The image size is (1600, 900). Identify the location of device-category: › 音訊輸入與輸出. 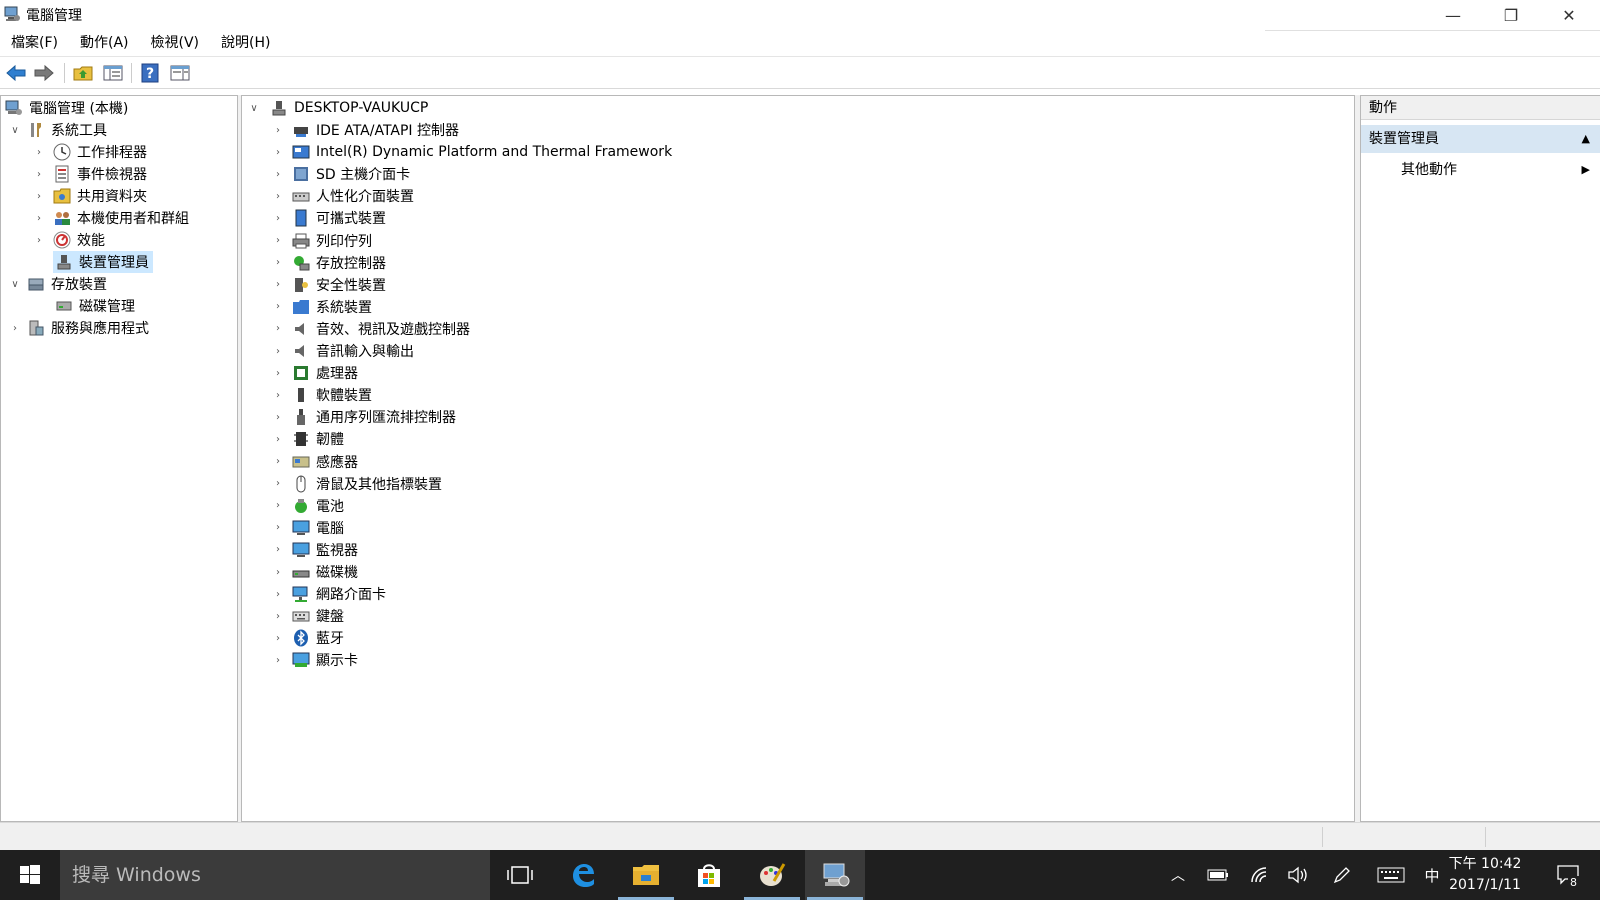
(343, 351).